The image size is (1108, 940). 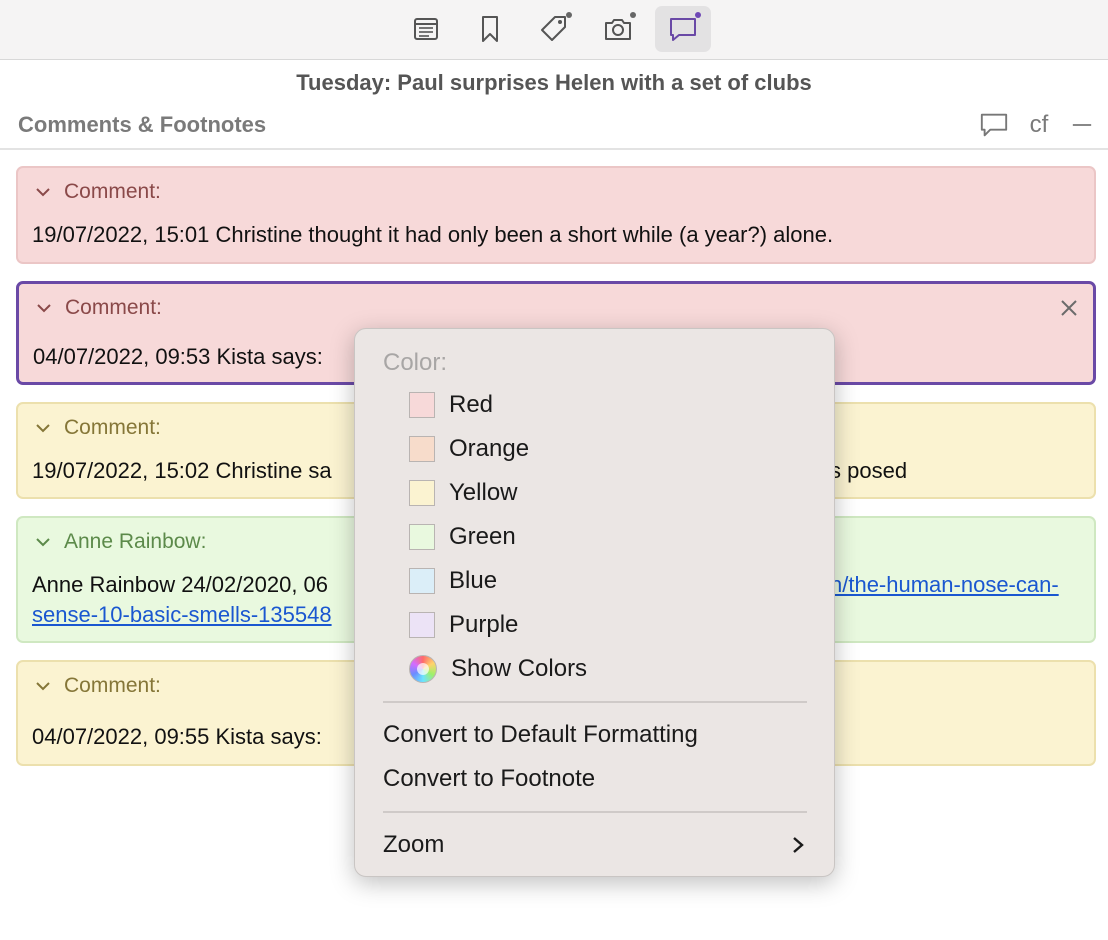 I want to click on yellow-swatch-icon, so click(x=422, y=493).